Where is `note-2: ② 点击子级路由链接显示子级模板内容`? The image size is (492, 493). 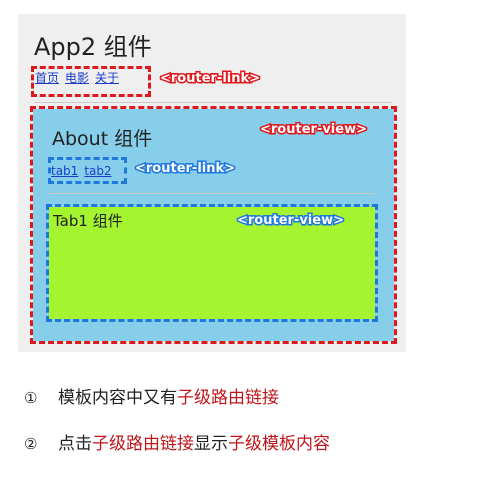
note-2: ② 点击子级路由链接显示子级模板内容 is located at coordinates (177, 444).